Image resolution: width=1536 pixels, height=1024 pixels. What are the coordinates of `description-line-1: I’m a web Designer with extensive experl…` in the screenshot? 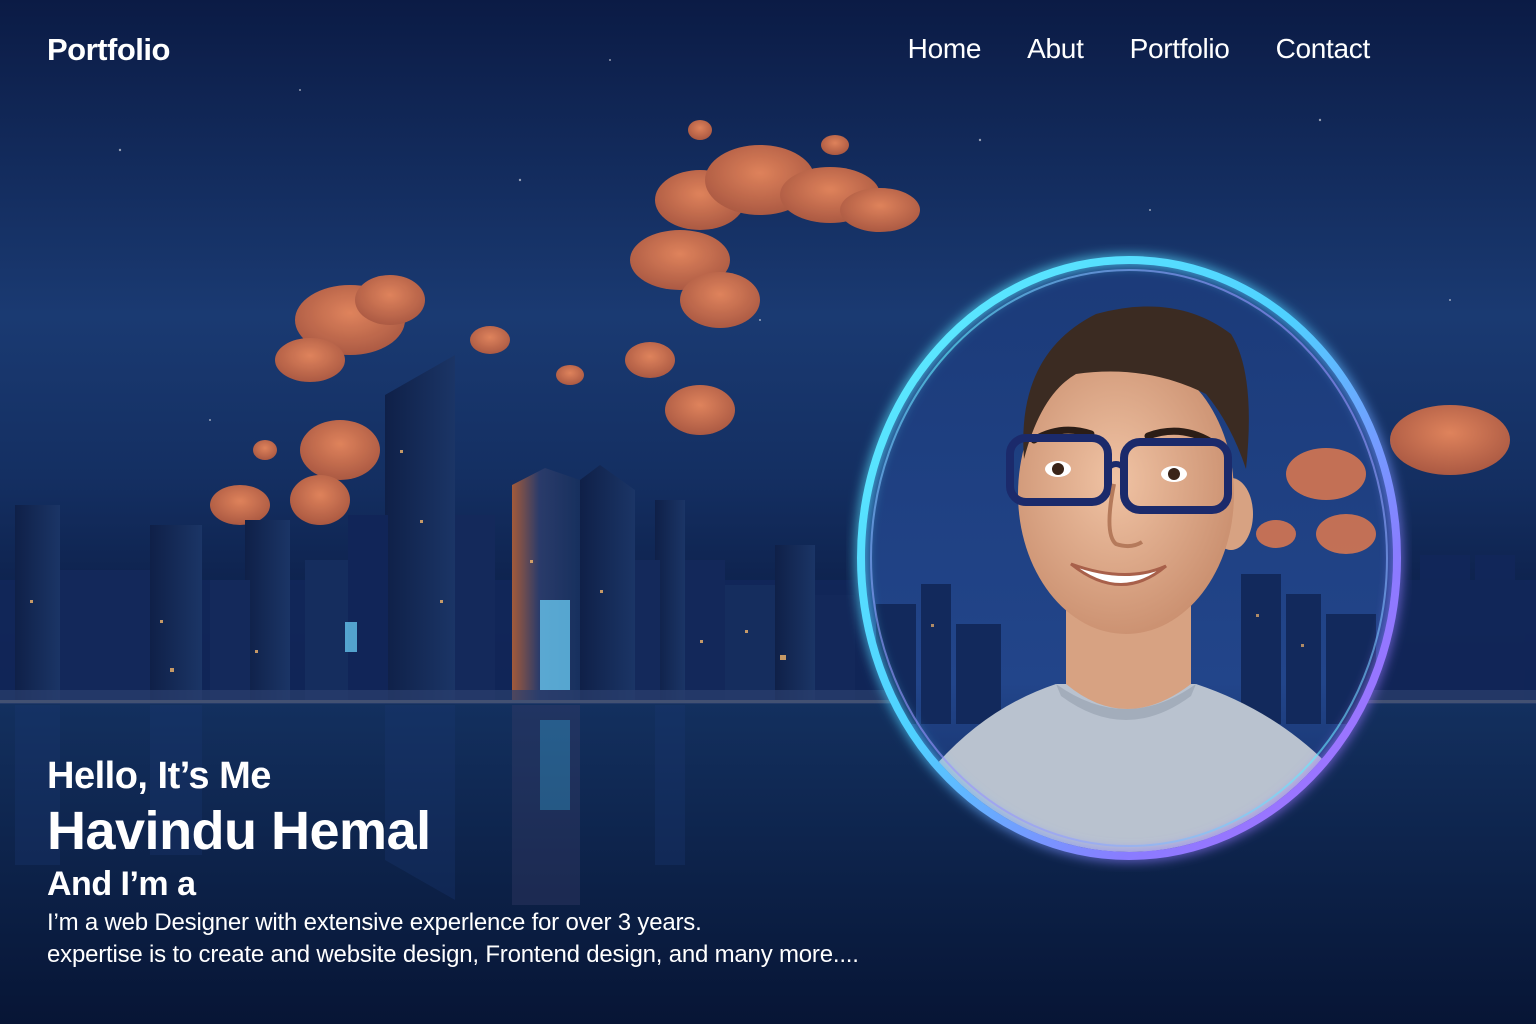 It's located at (374, 922).